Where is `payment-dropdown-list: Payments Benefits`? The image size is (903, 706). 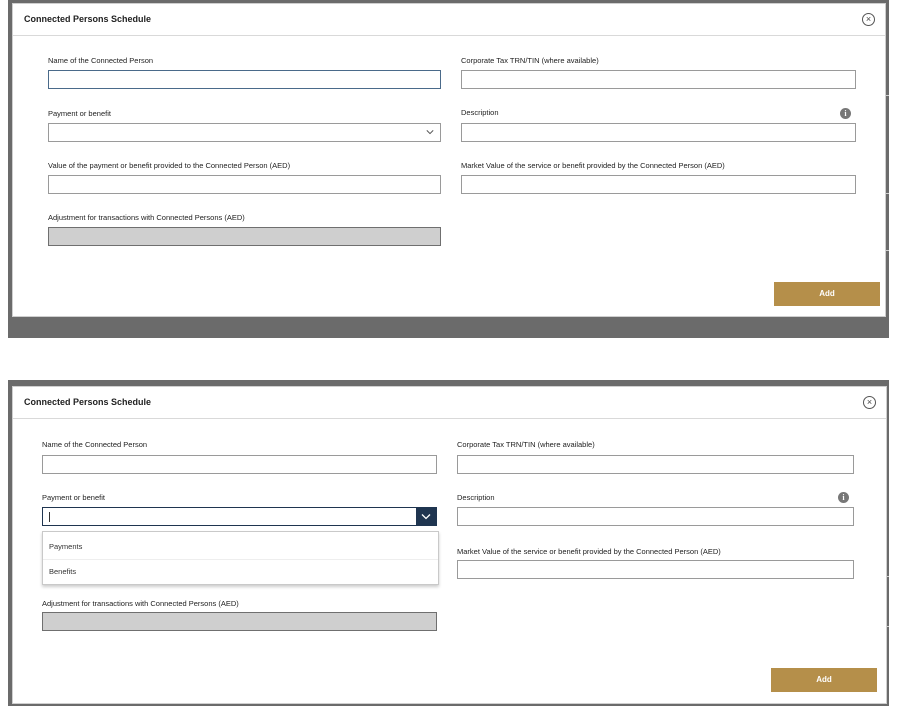
payment-dropdown-list: Payments Benefits is located at coordinates (240, 558).